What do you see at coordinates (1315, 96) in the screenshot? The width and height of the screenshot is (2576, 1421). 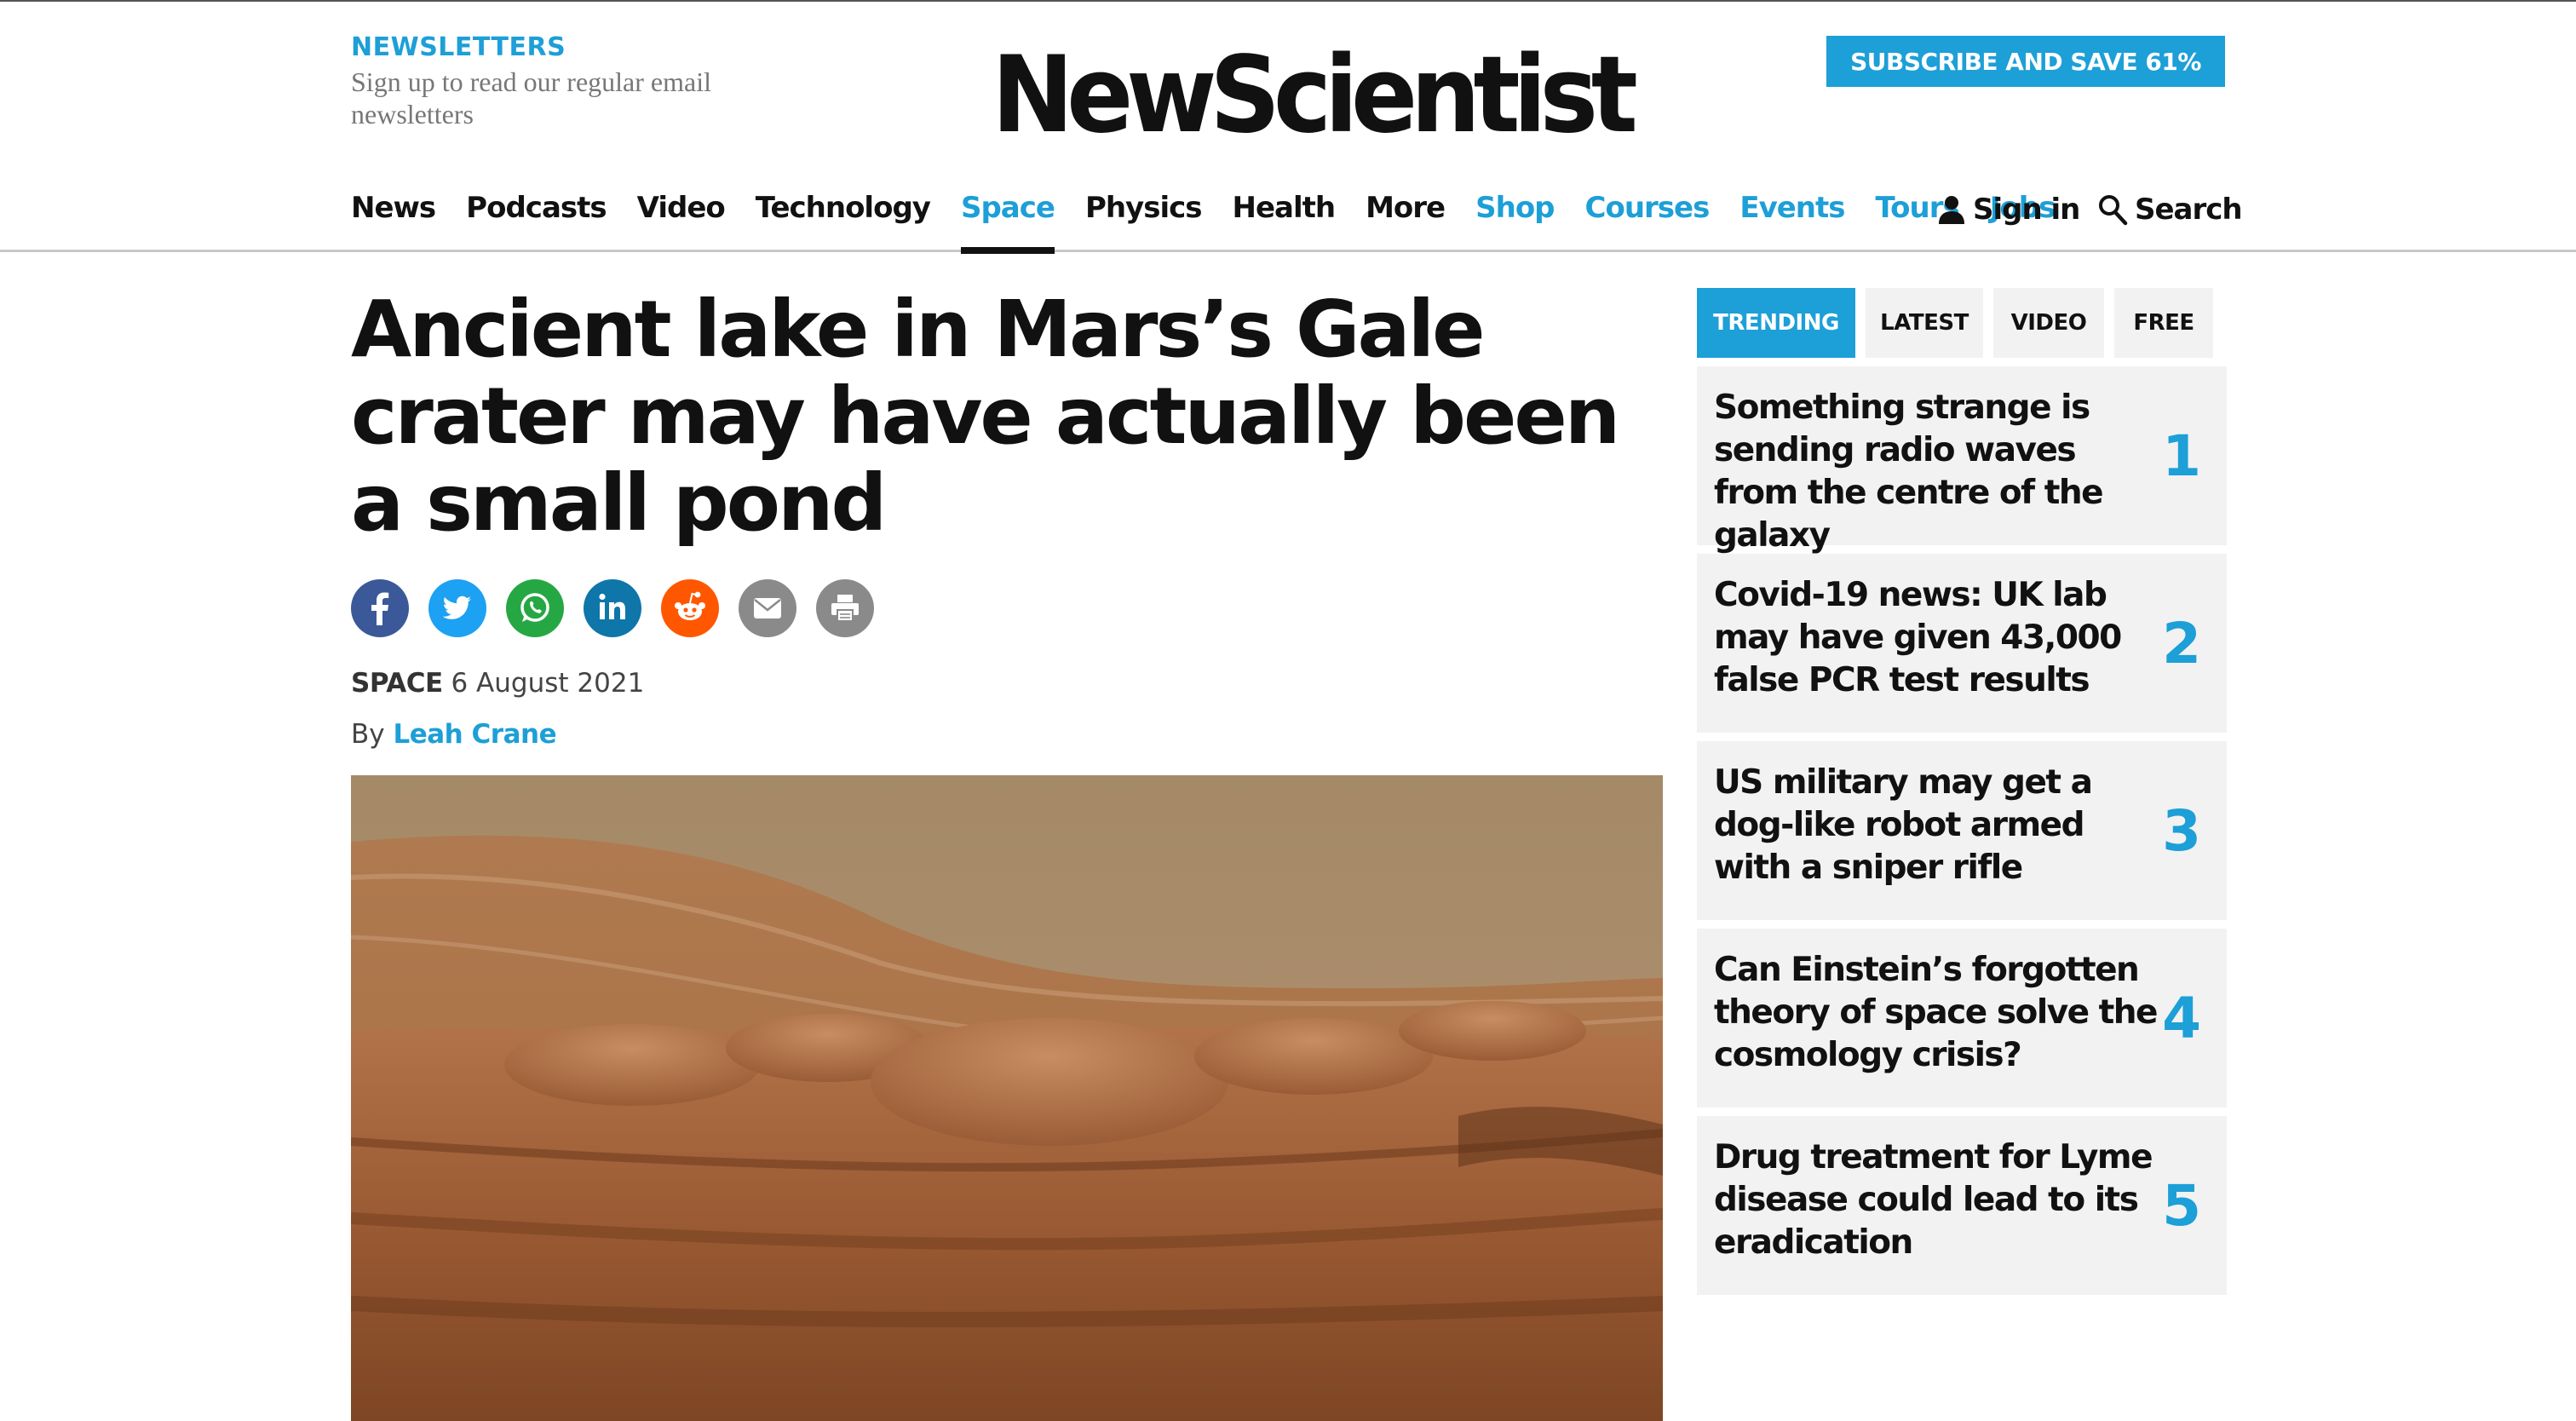 I see `site-logo: NewScientist` at bounding box center [1315, 96].